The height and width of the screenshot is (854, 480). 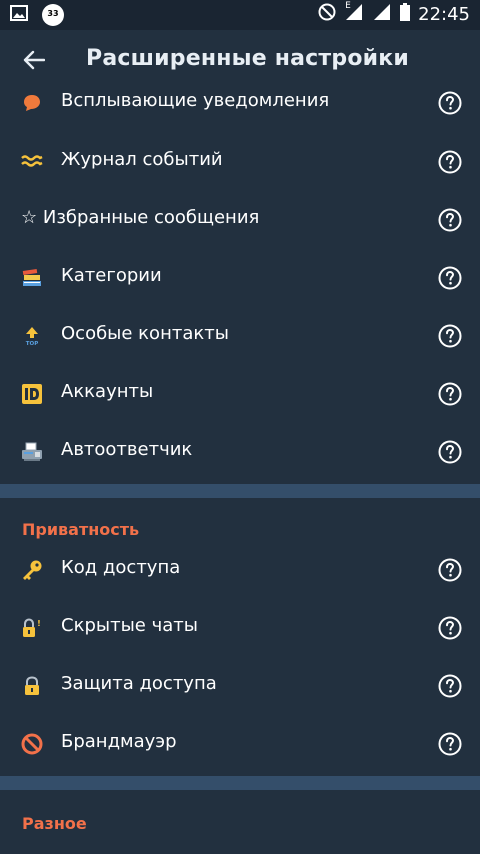 What do you see at coordinates (34, 62) in the screenshot?
I see `arrow-left-icon` at bounding box center [34, 62].